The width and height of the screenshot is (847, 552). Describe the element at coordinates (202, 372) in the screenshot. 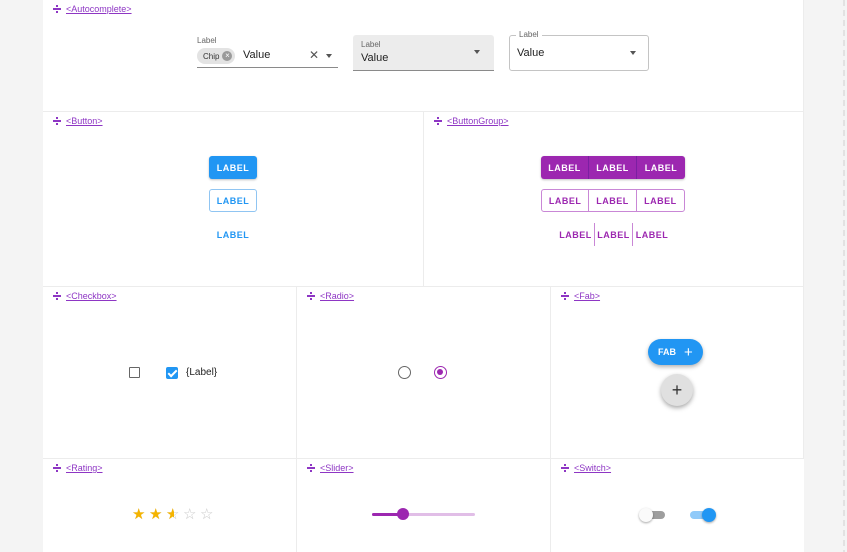

I see `checkbox-label: {Label}` at that location.